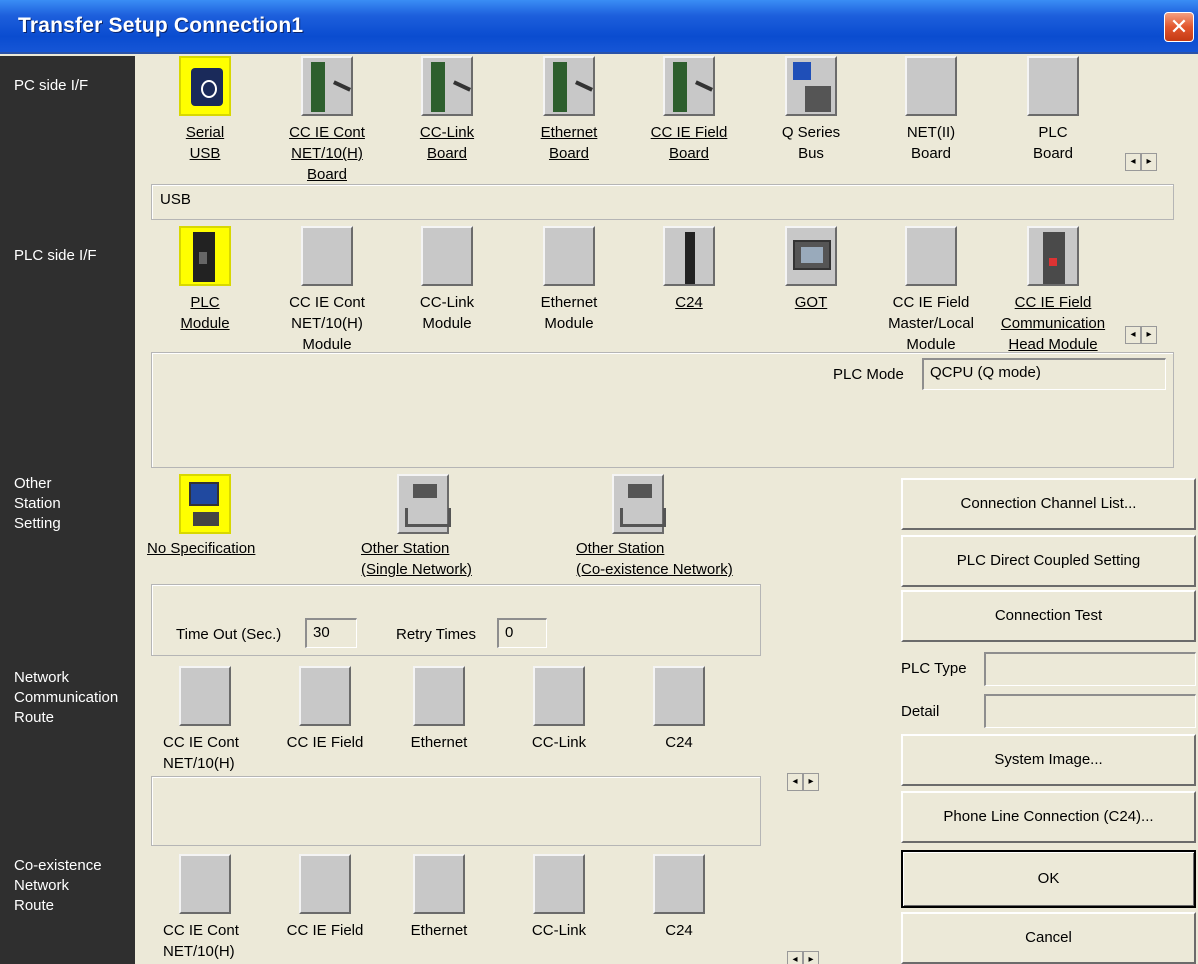  I want to click on cancel-button: Cancel, so click(1048, 938).